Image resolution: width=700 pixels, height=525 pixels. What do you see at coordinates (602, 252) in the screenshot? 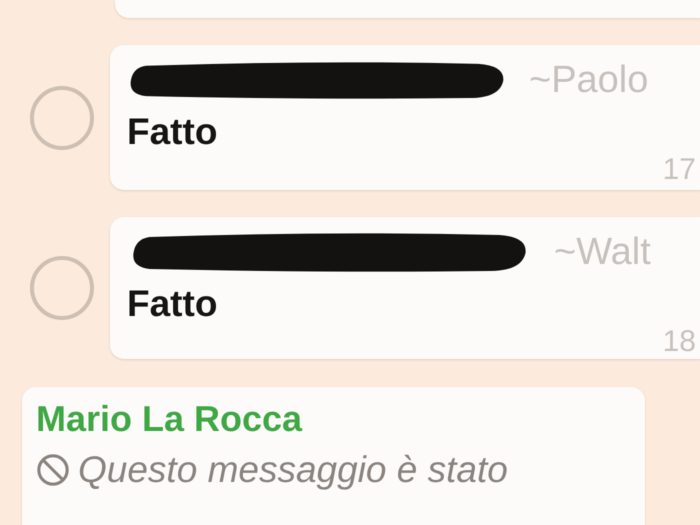
I see `sender-name: ~Walt` at bounding box center [602, 252].